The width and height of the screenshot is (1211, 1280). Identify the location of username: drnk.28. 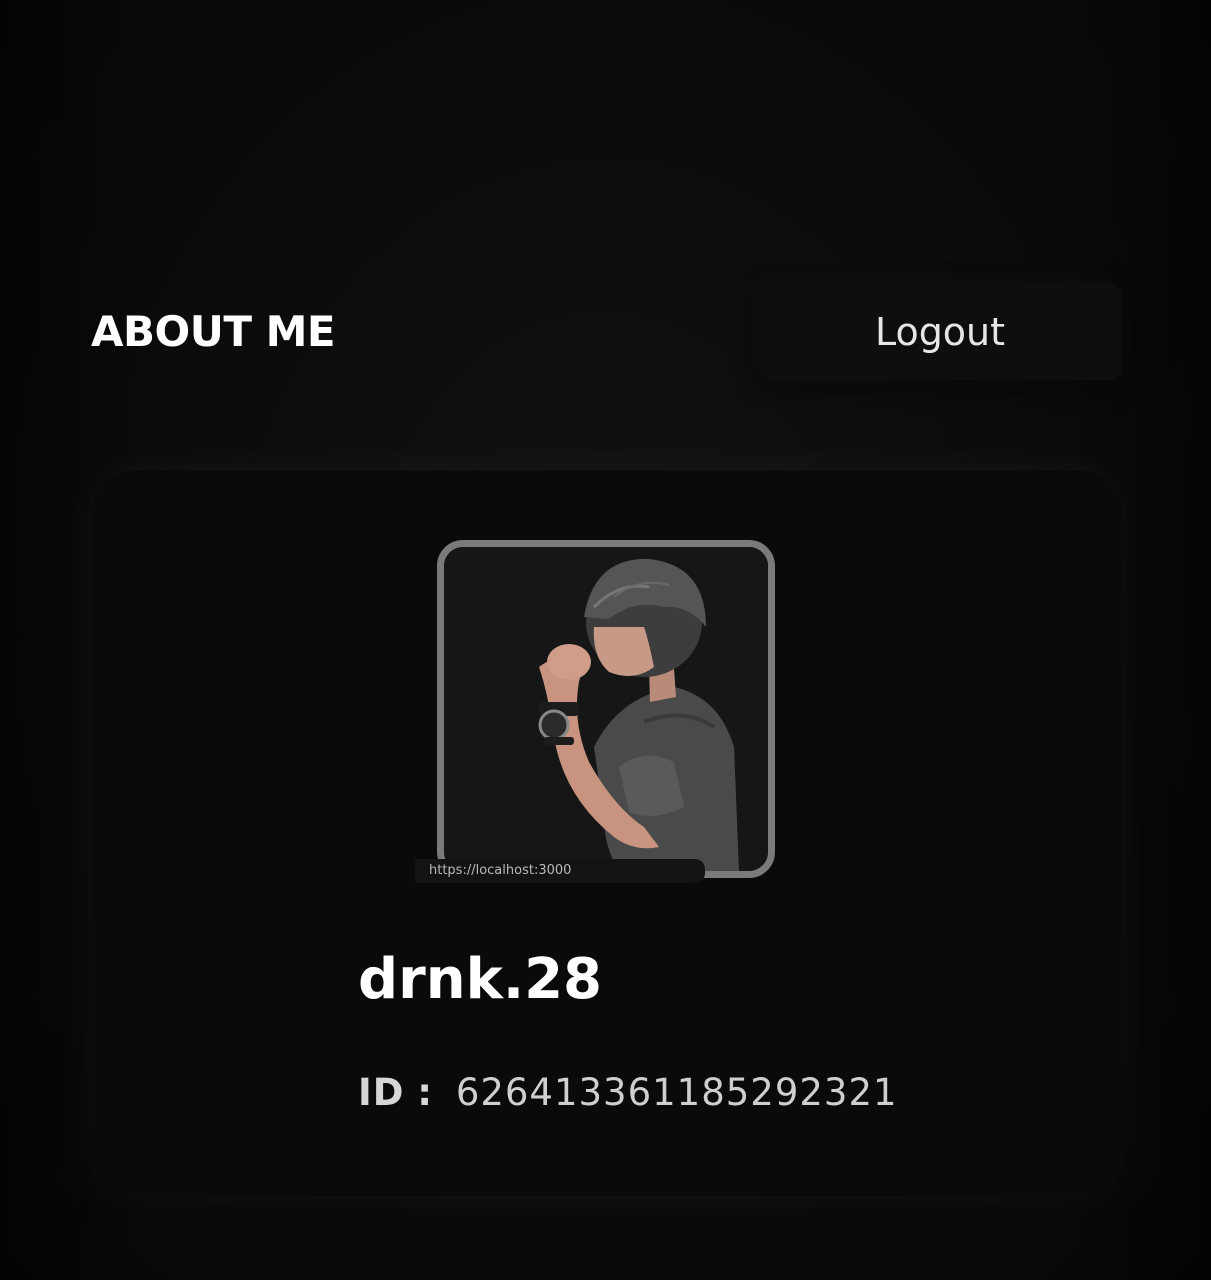
(480, 979).